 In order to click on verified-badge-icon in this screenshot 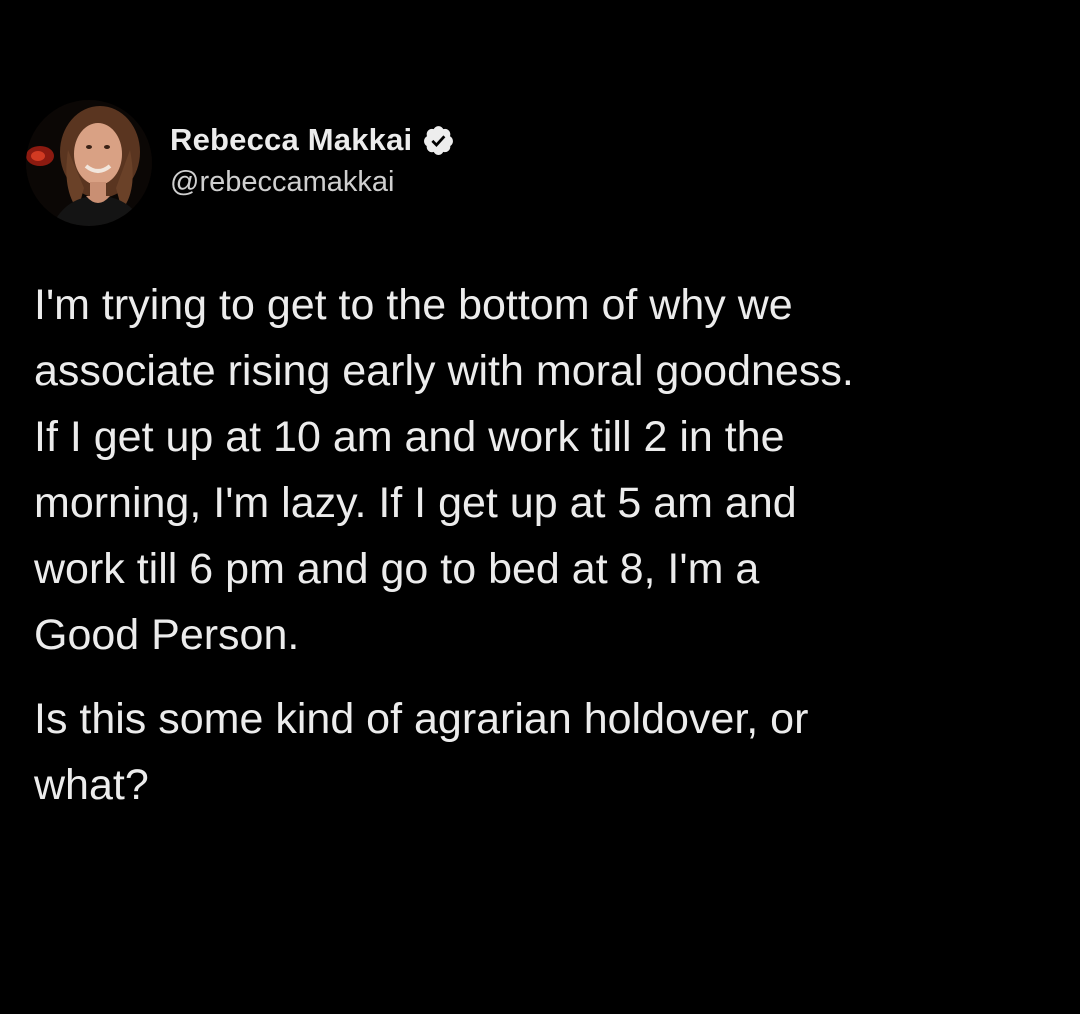, I will do `click(438, 140)`.